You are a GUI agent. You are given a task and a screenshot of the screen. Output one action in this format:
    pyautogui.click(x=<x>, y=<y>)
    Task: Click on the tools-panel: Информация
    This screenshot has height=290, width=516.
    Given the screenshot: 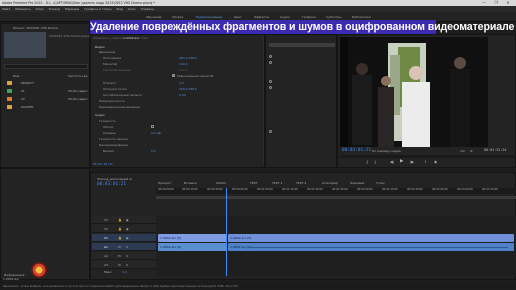 What is the action you would take?
    pyautogui.click(x=45, y=224)
    